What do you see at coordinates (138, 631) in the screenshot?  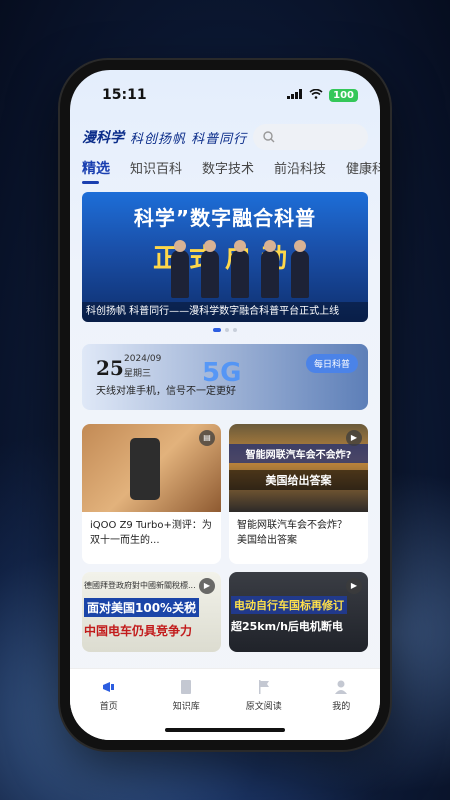 I see `thumbnail-text: 中国电车仍具竞争力` at bounding box center [138, 631].